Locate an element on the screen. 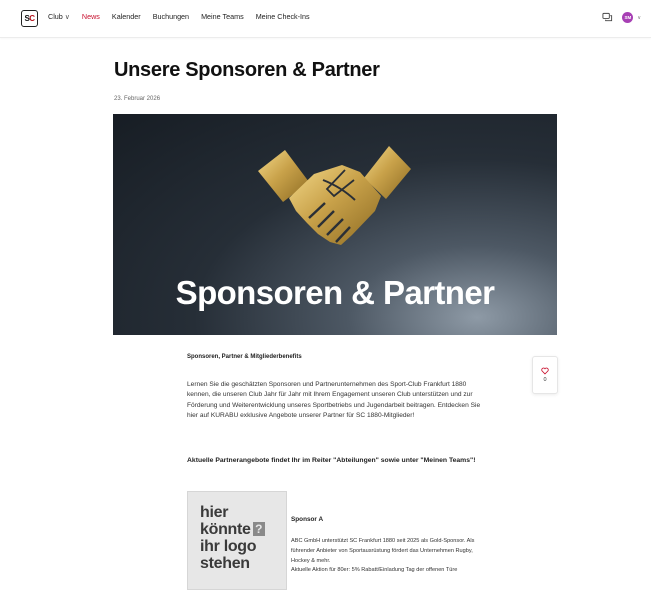  page-title: Unsere Sponsoren & Partner is located at coordinates (247, 70).